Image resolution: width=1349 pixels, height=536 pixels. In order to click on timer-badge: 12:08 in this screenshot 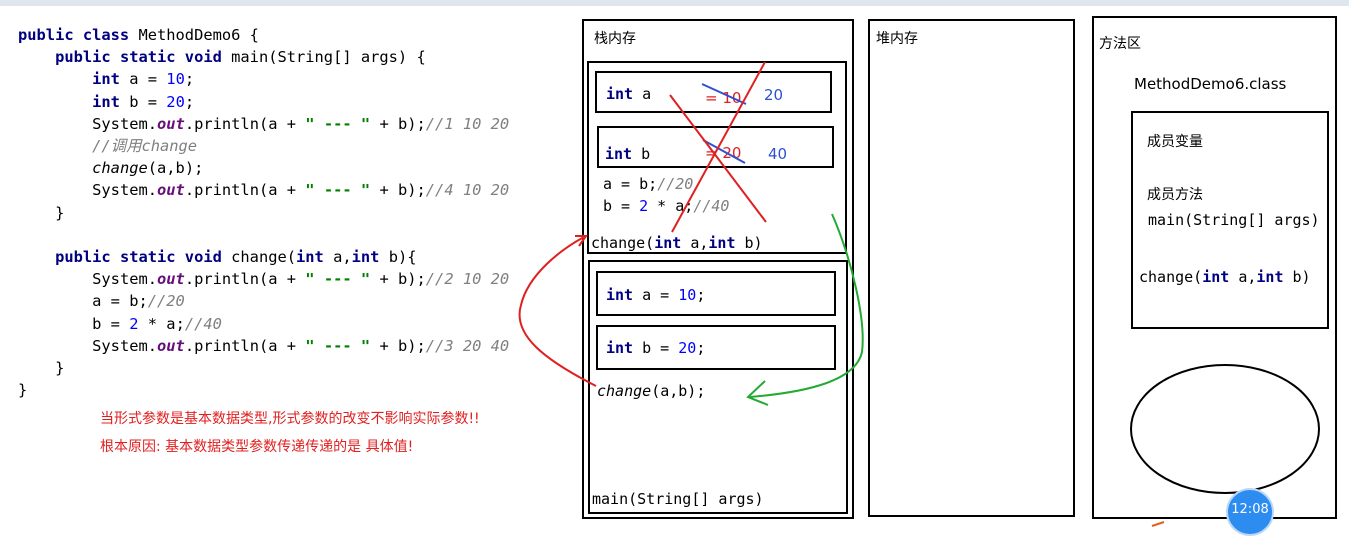, I will do `click(1250, 512)`.